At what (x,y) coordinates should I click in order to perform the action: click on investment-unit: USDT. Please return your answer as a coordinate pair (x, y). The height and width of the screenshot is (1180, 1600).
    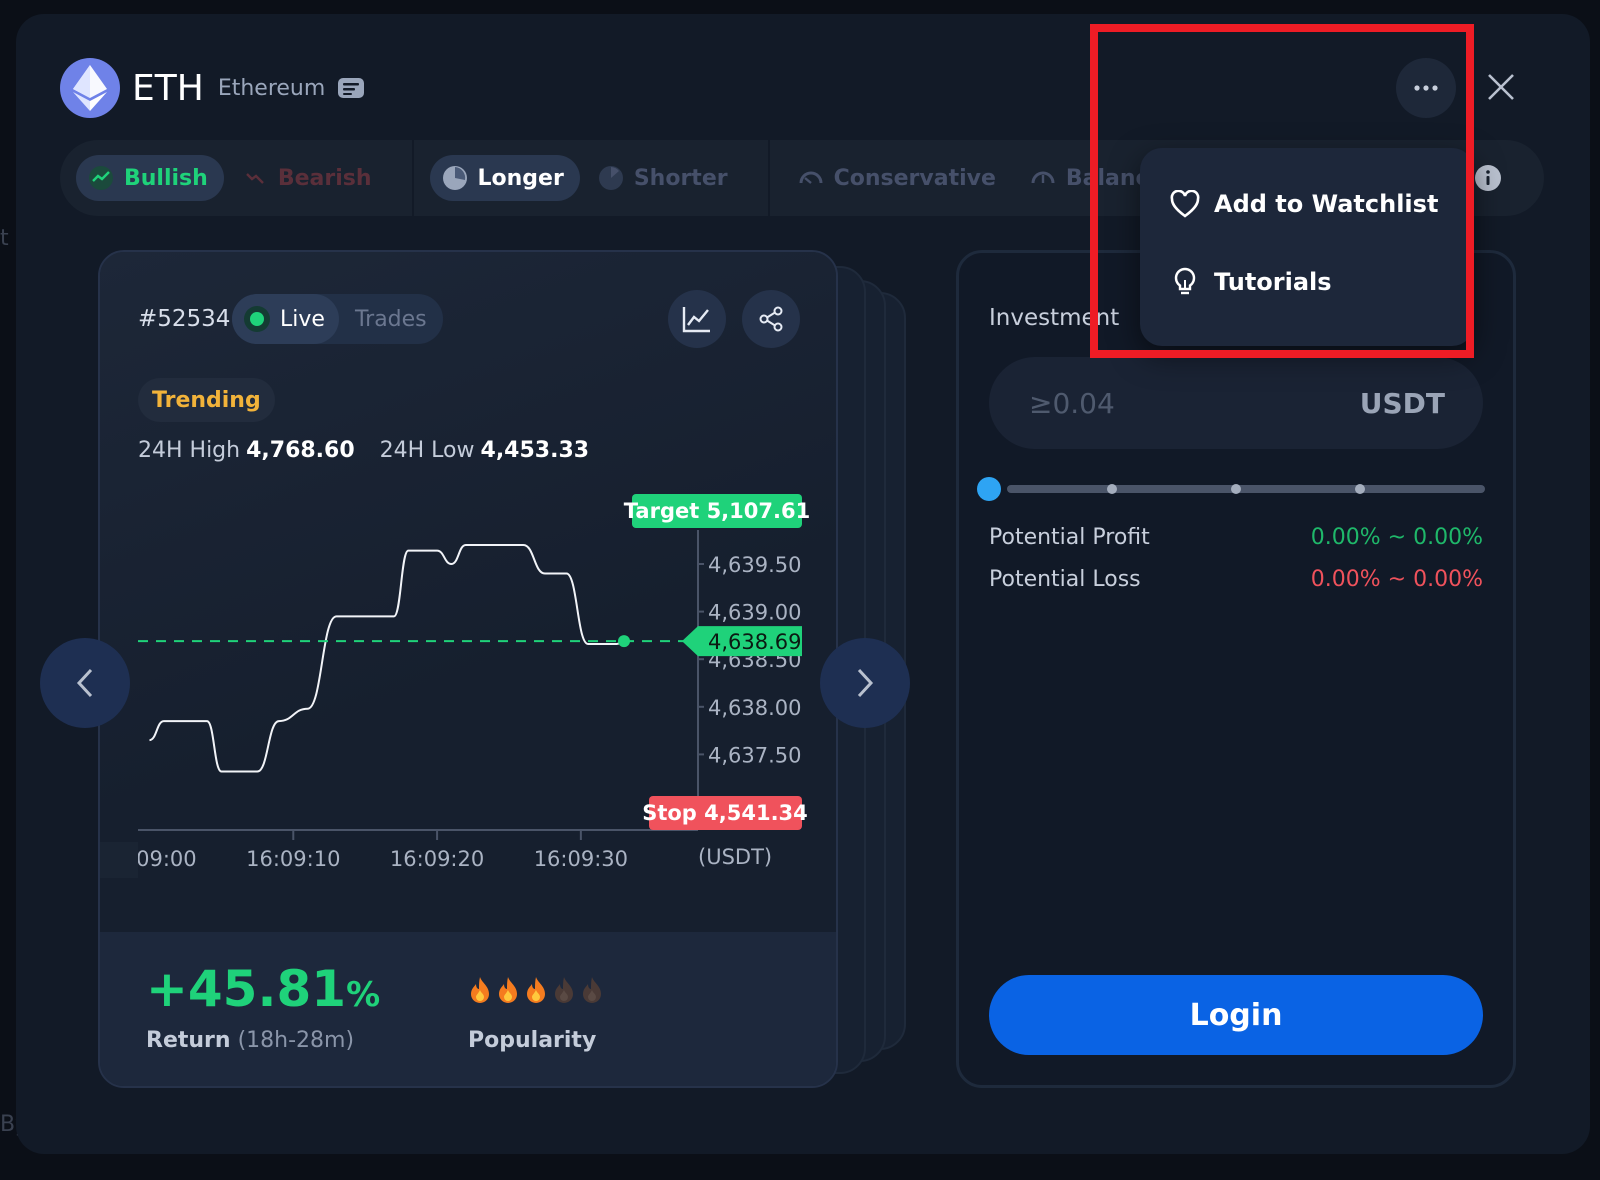
    Looking at the image, I should click on (1402, 403).